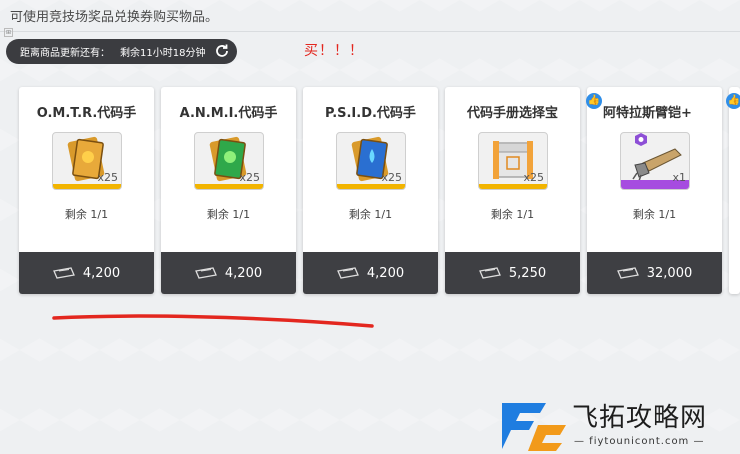 The width and height of the screenshot is (740, 454). I want to click on red-underline-annotation, so click(213, 321).